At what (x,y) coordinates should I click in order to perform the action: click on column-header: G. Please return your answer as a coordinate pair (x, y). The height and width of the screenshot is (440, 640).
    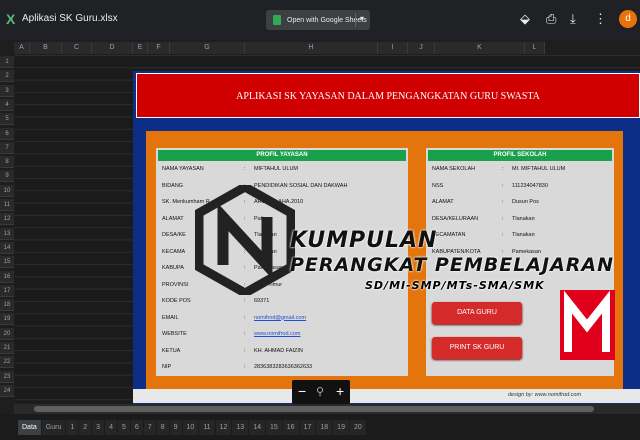
    Looking at the image, I should click on (207, 48).